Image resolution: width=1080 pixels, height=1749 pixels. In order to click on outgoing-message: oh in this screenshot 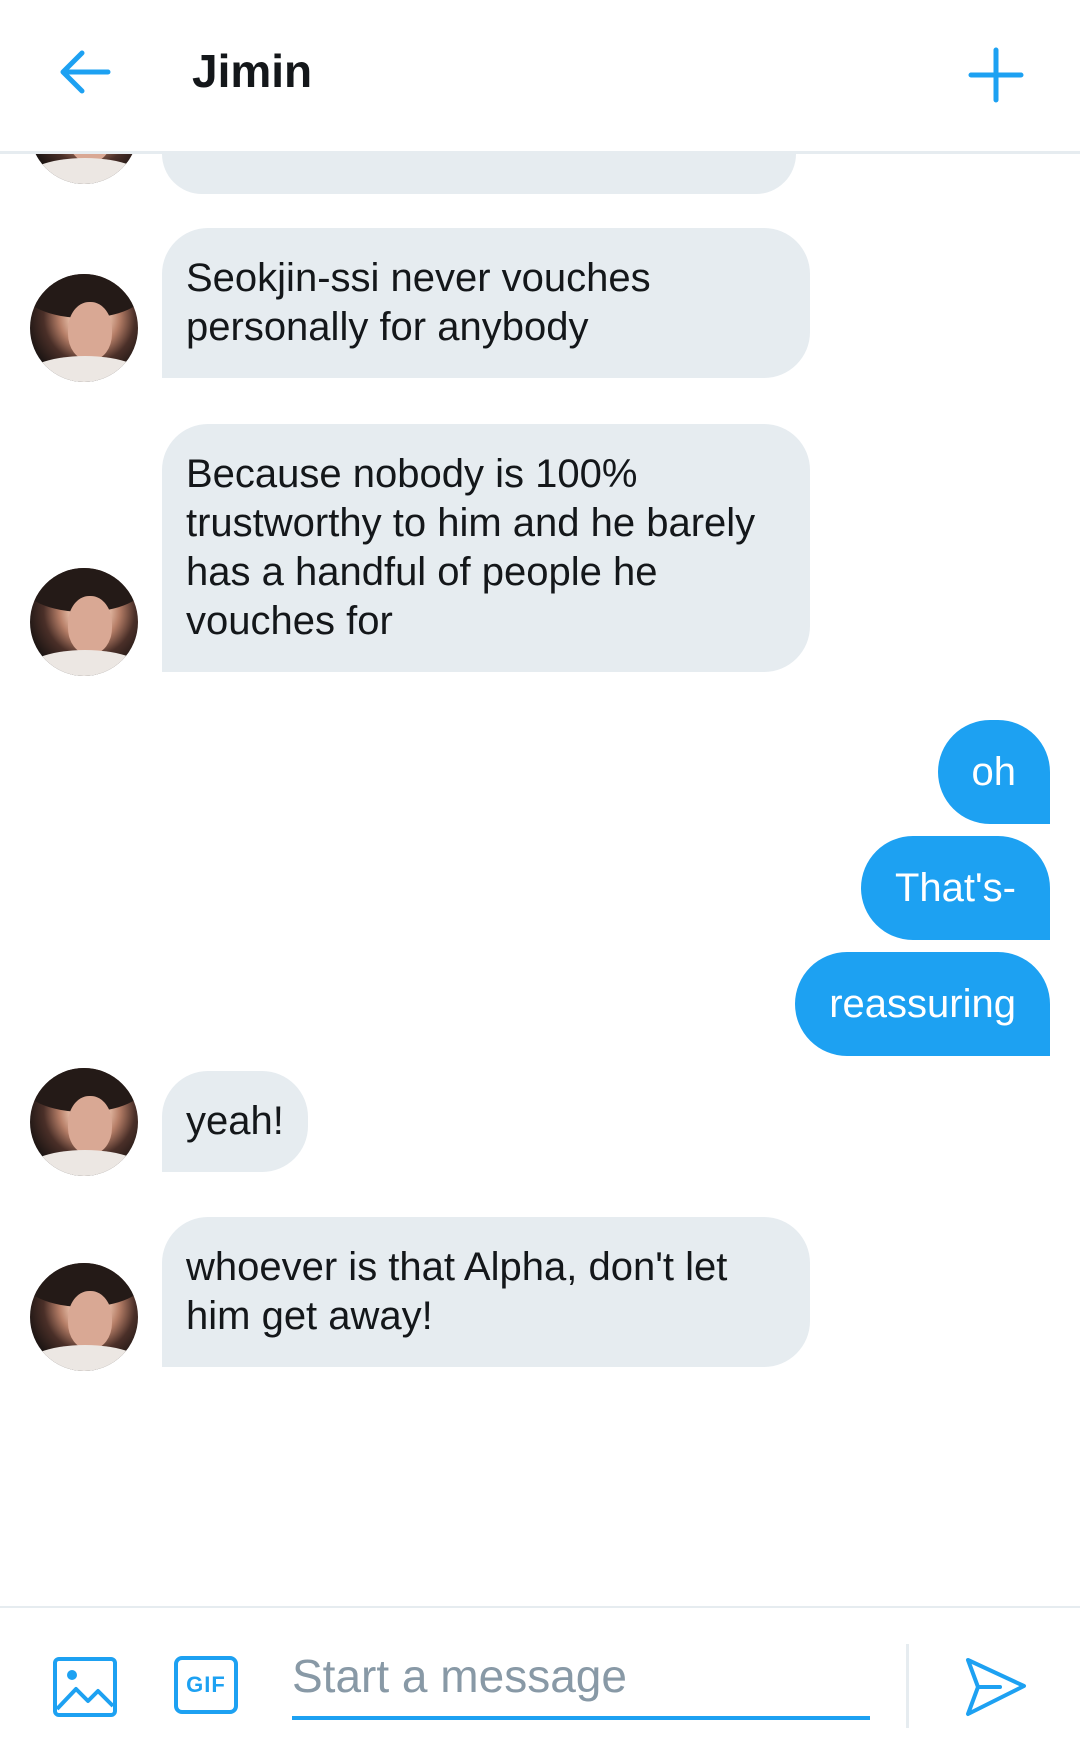, I will do `click(993, 772)`.